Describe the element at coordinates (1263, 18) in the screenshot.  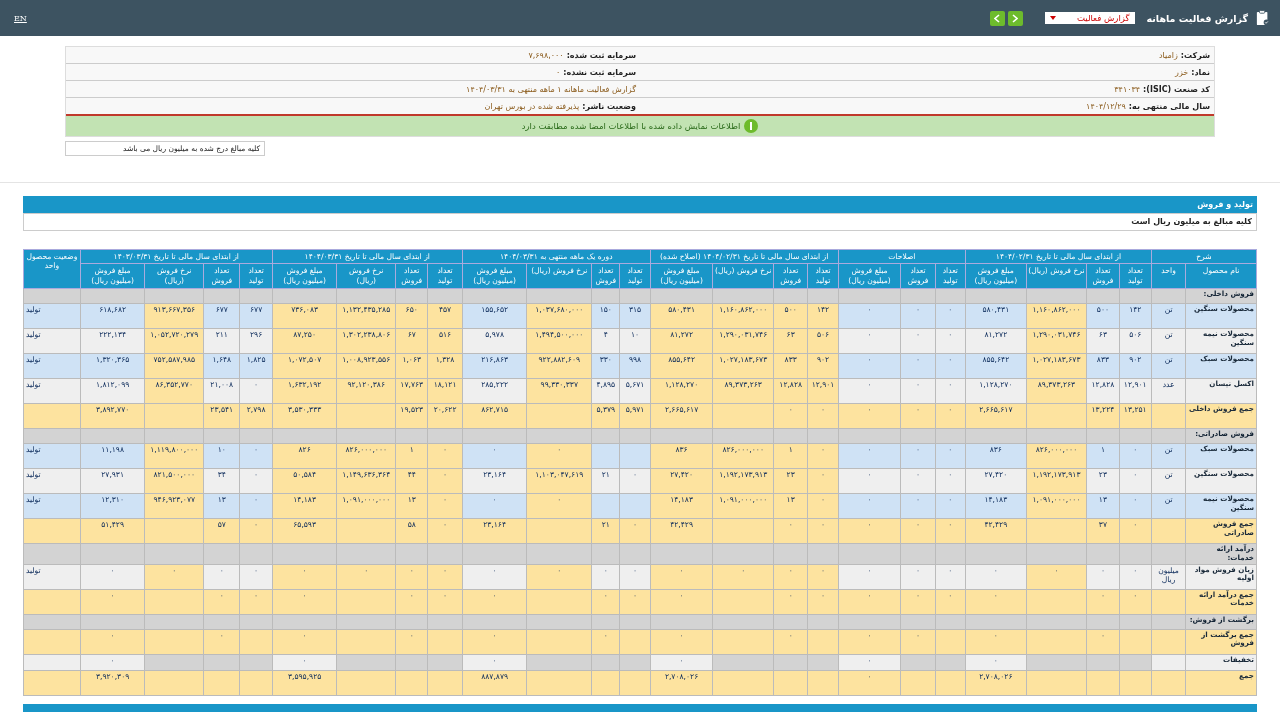
I see `clipboard-icon` at that location.